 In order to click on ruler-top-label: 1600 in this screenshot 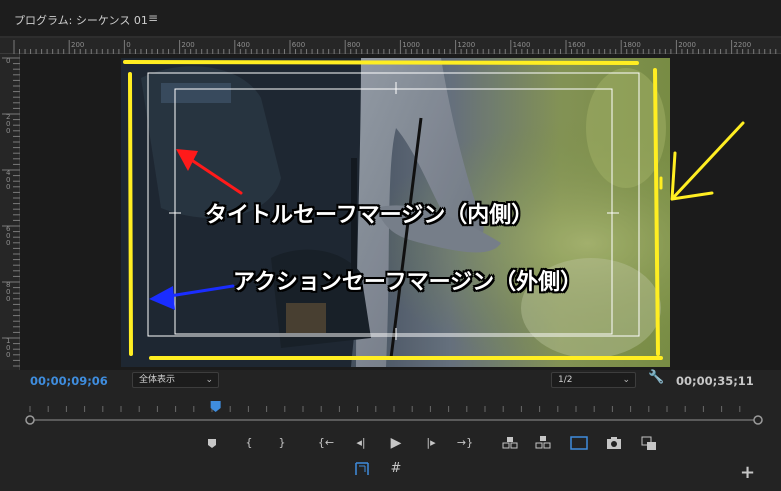, I will do `click(577, 45)`.